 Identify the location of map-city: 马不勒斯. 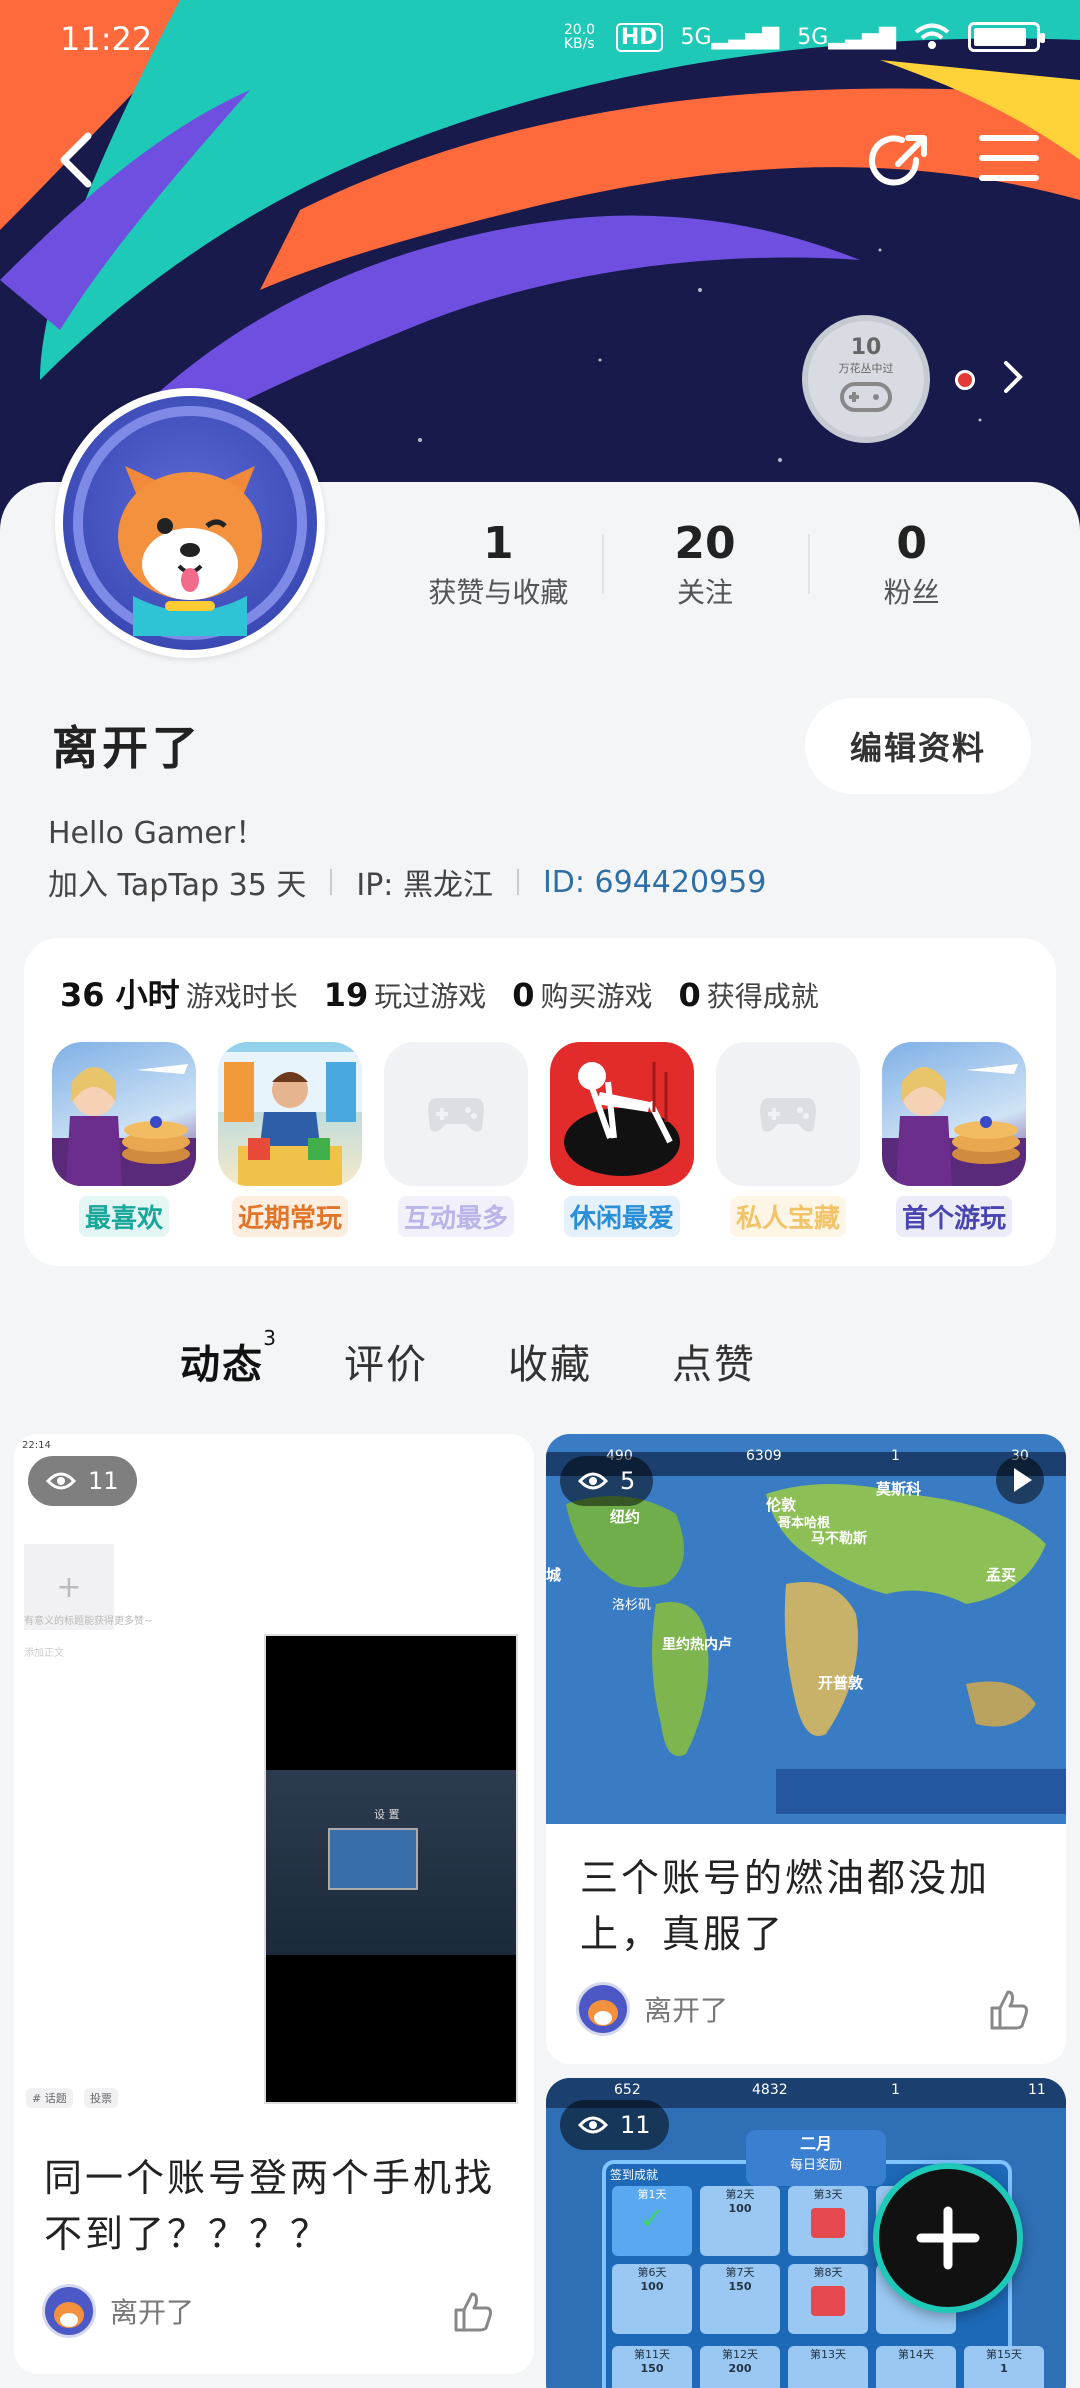
(839, 1539).